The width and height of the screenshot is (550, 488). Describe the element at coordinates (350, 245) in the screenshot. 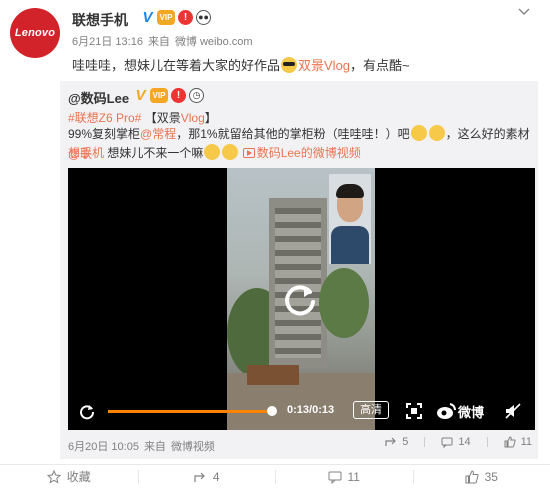

I see `pip-body` at that location.